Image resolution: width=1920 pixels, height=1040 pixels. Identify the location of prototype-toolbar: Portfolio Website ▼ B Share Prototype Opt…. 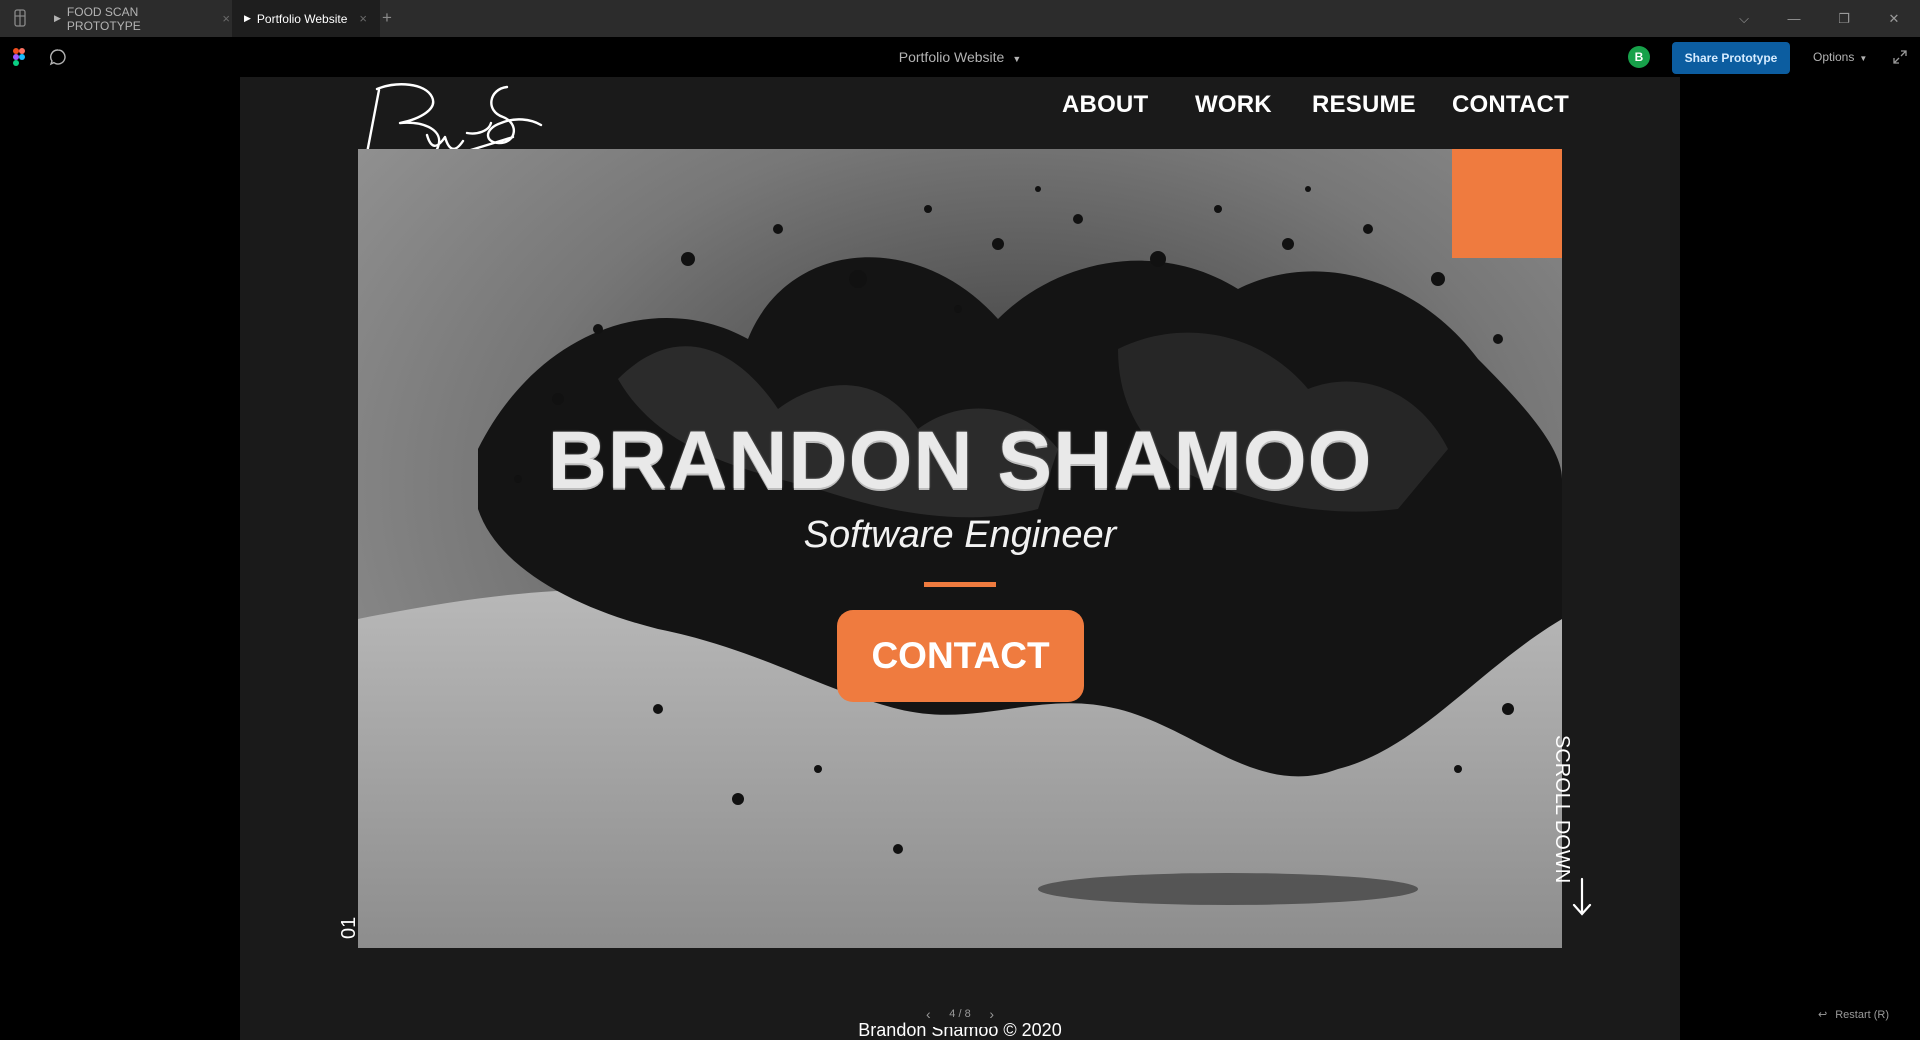
(960, 57).